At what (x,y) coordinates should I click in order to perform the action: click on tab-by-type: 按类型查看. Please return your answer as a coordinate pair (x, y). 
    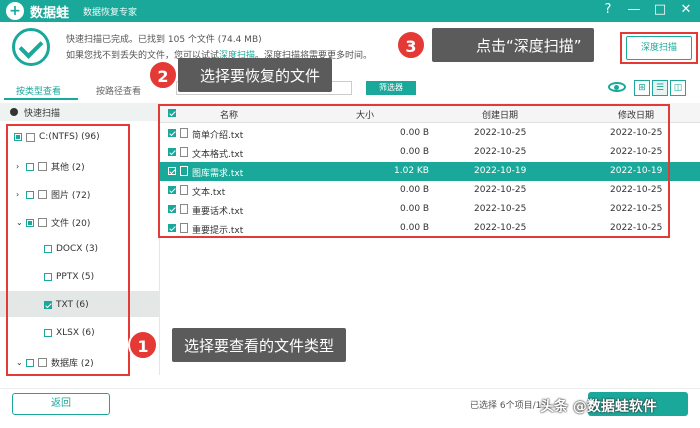
    Looking at the image, I should click on (38, 90).